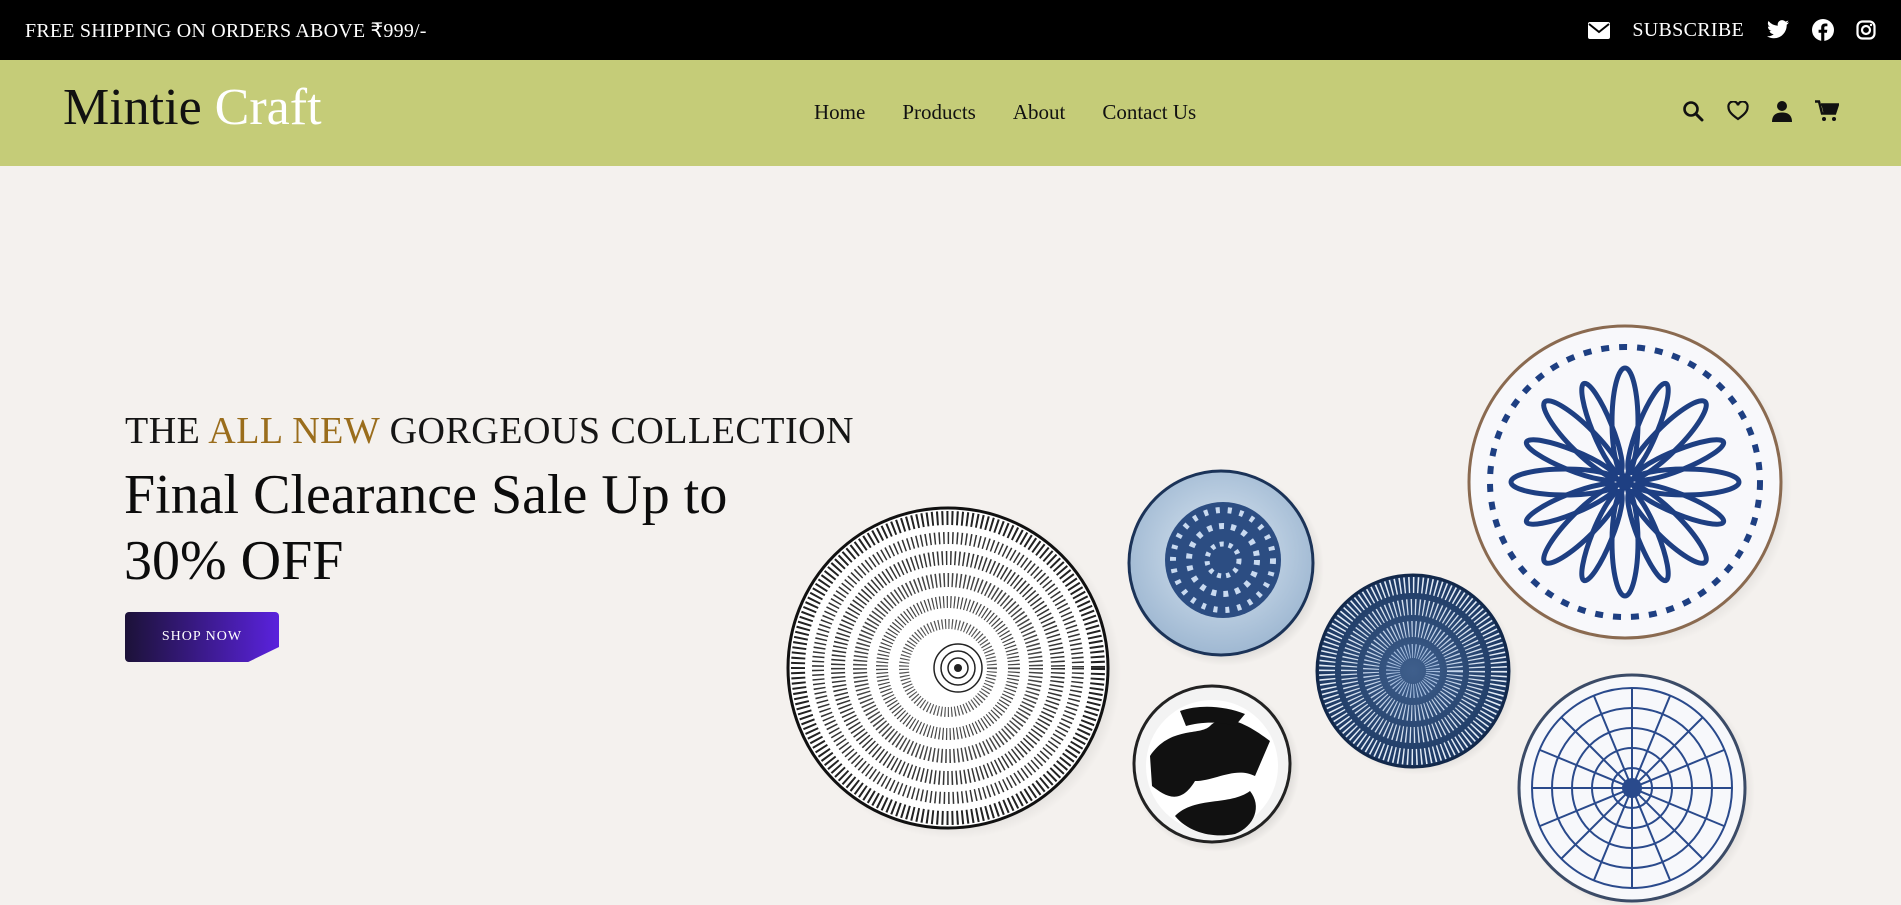 Image resolution: width=1901 pixels, height=905 pixels. What do you see at coordinates (1599, 30) in the screenshot?
I see `envelope-icon` at bounding box center [1599, 30].